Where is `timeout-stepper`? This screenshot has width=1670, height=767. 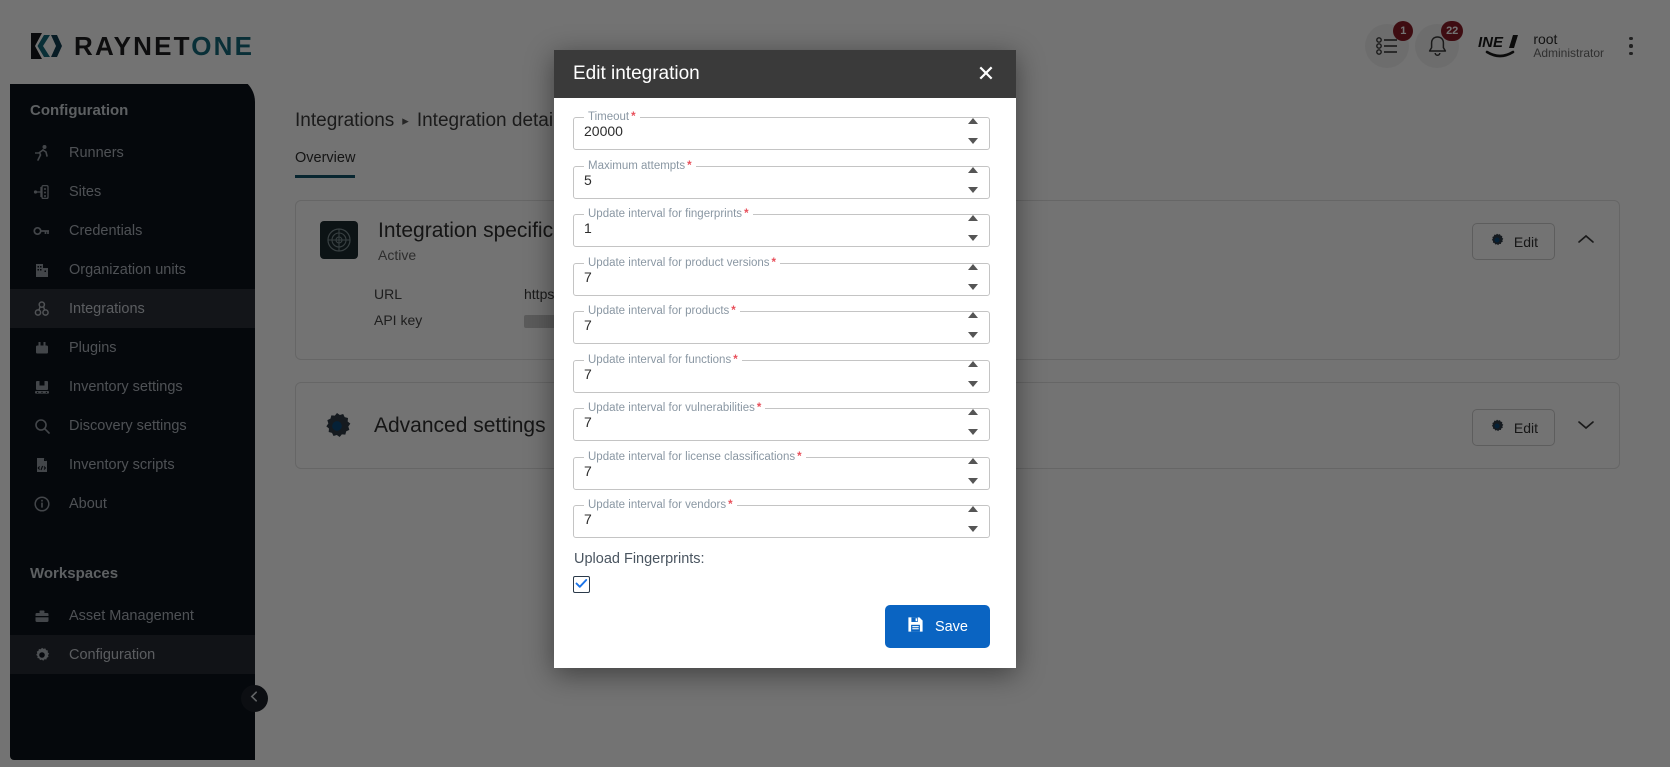 timeout-stepper is located at coordinates (975, 131).